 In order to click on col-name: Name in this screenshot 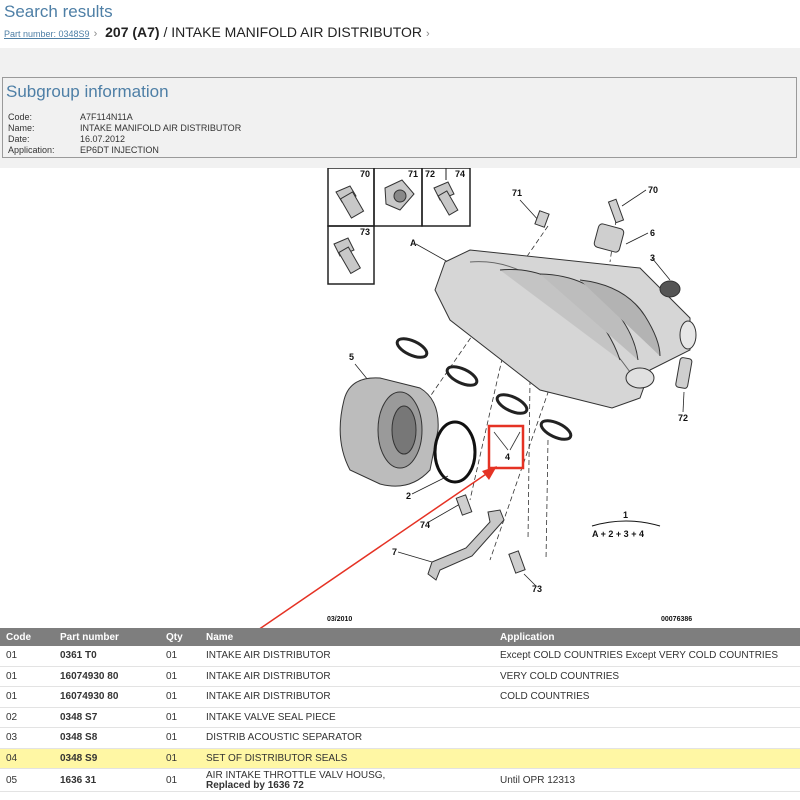, I will do `click(347, 637)`.